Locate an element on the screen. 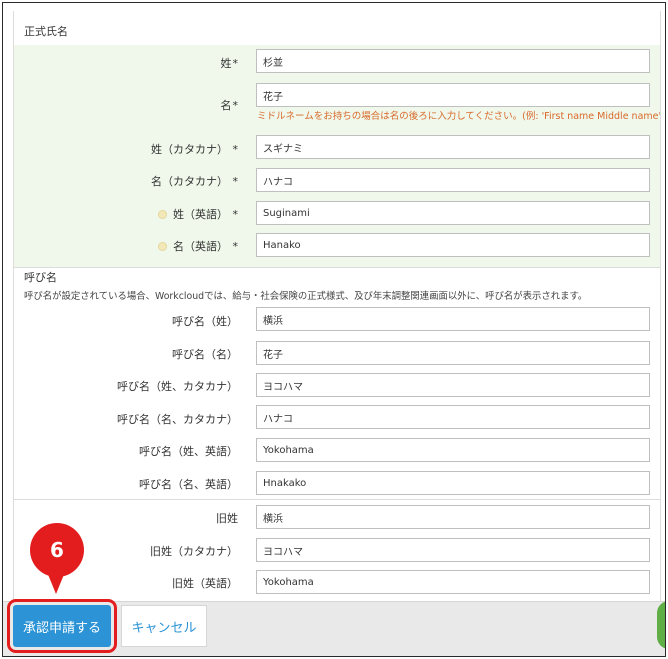 Image resolution: width=668 pixels, height=659 pixels. last-name-input is located at coordinates (453, 61).